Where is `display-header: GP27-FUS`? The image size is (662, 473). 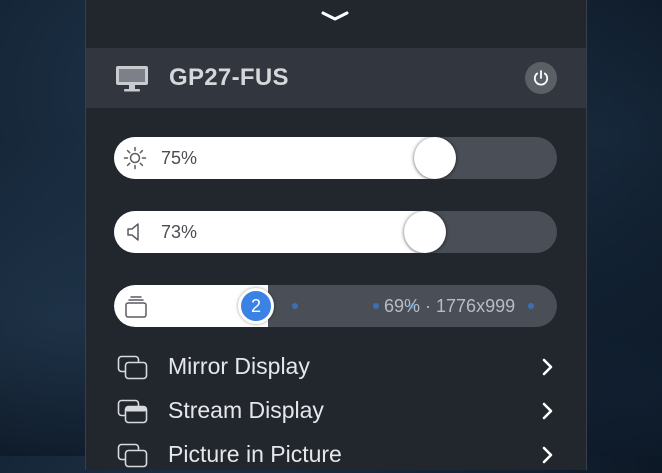
display-header: GP27-FUS is located at coordinates (336, 78).